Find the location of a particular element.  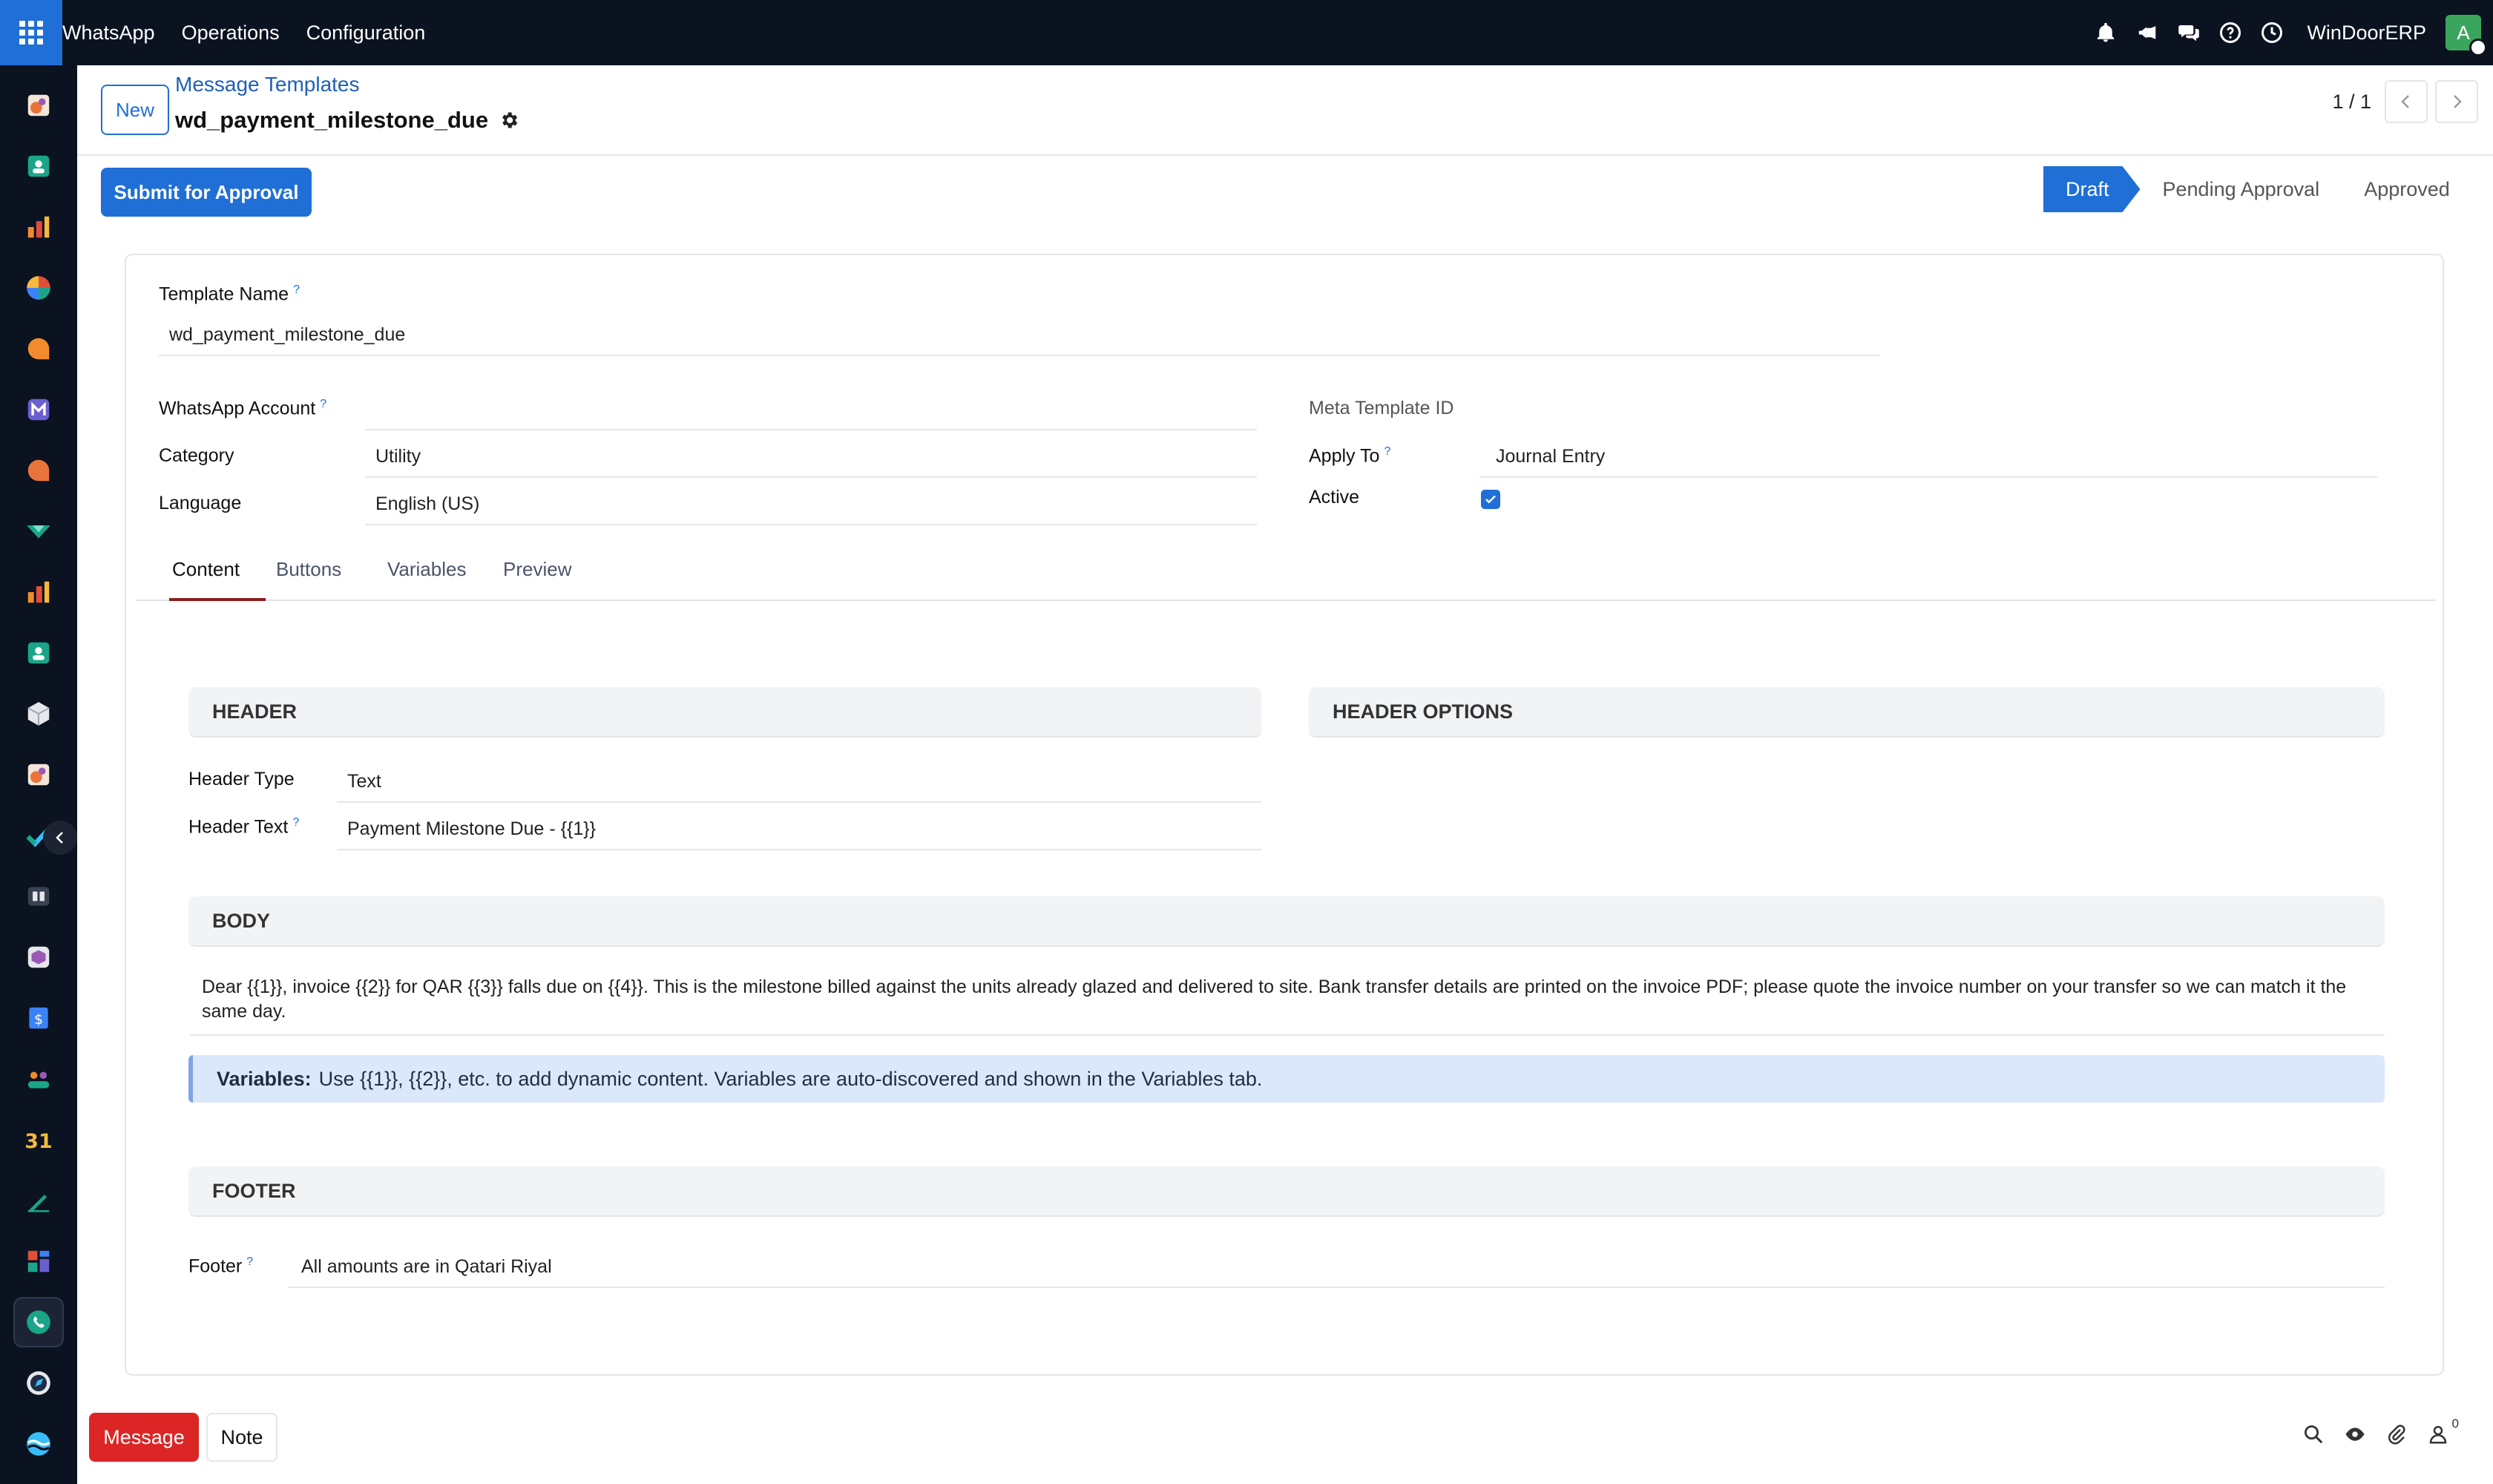

apply-to-select: Journal Entry is located at coordinates (1928, 457).